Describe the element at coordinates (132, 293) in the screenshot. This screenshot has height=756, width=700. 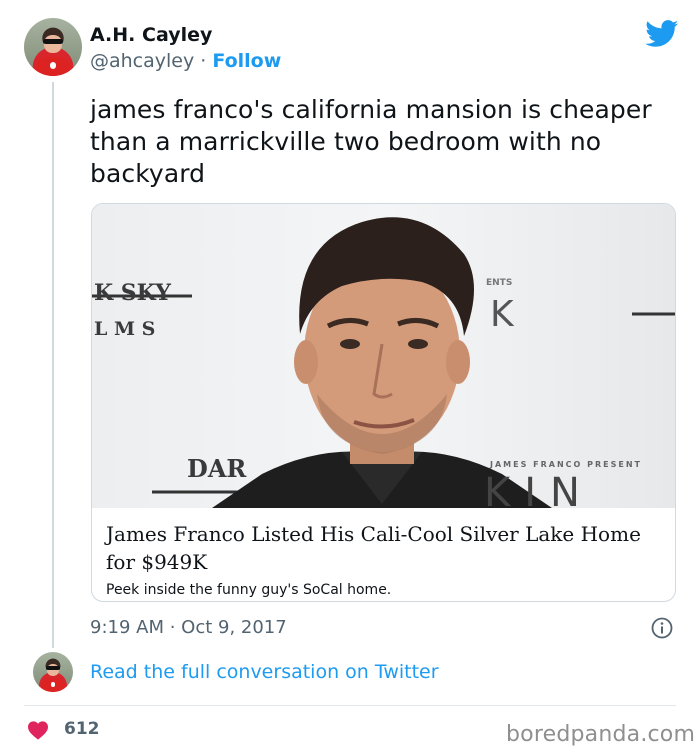
I see `backdrop-text-sky: K SKY` at that location.